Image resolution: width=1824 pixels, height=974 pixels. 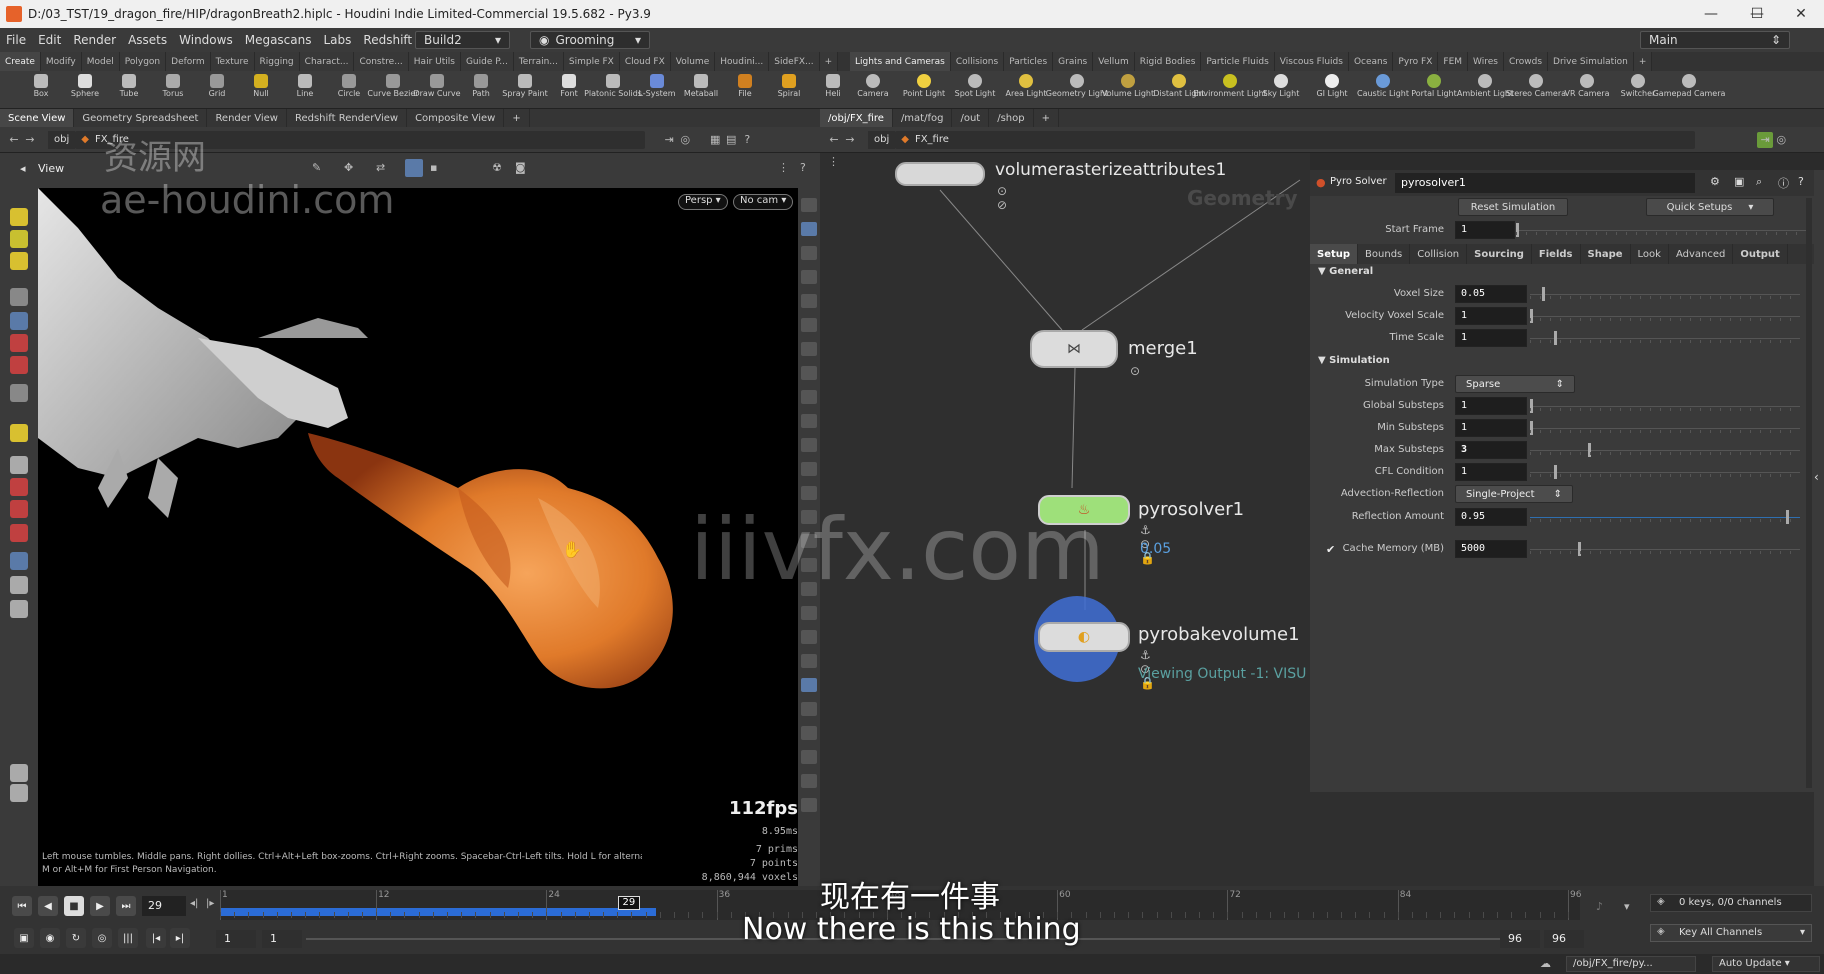 What do you see at coordinates (900, 61) in the screenshot?
I see `shelf-tab-lights-and-cameras: Lights and Cameras` at bounding box center [900, 61].